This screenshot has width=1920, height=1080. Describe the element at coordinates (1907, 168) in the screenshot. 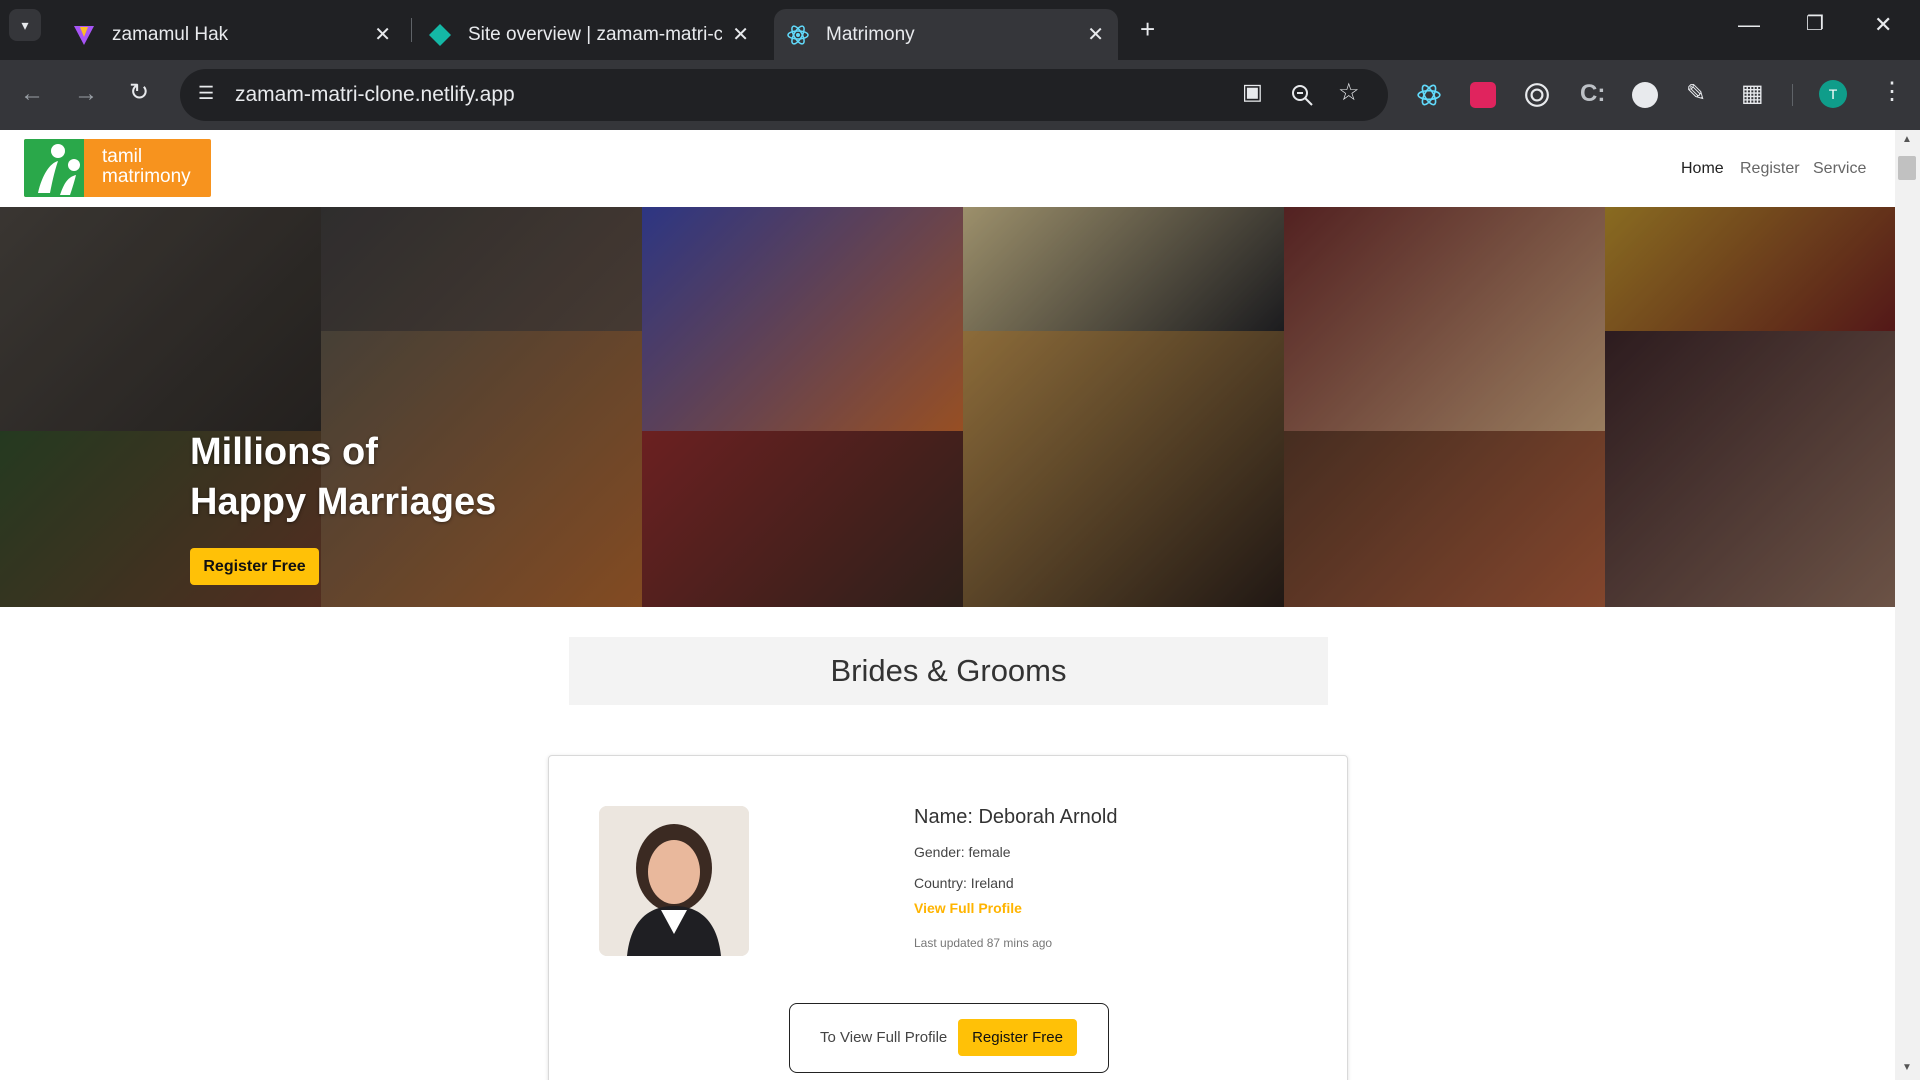

I see `scrollbar-thumb` at that location.